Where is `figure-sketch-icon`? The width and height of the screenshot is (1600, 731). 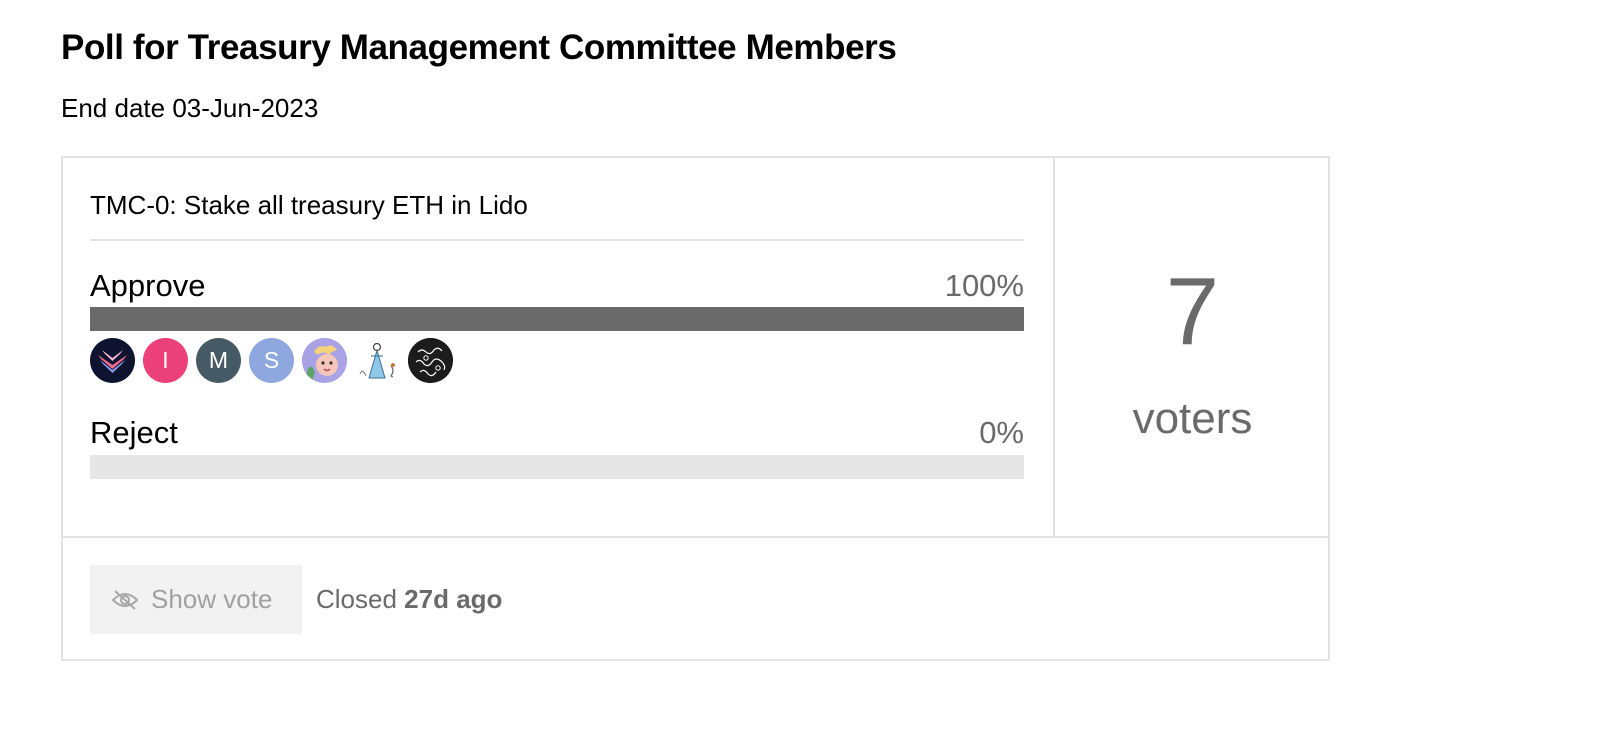 figure-sketch-icon is located at coordinates (377, 360).